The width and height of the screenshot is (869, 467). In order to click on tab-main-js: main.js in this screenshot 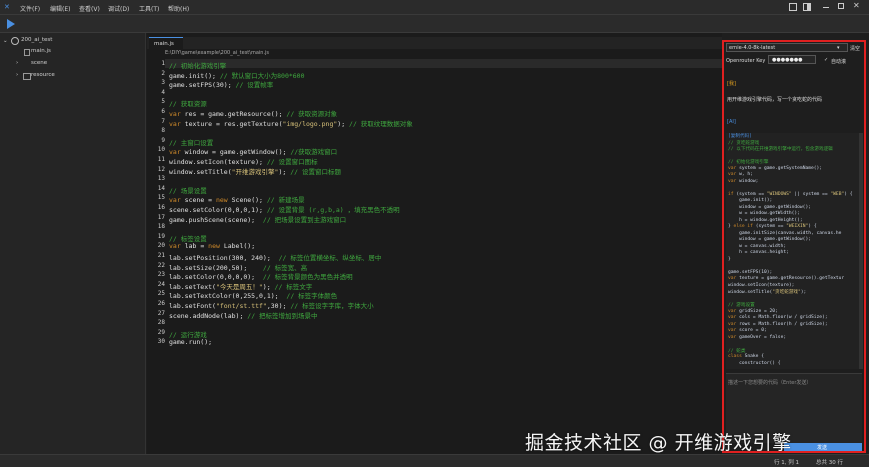, I will do `click(166, 43)`.